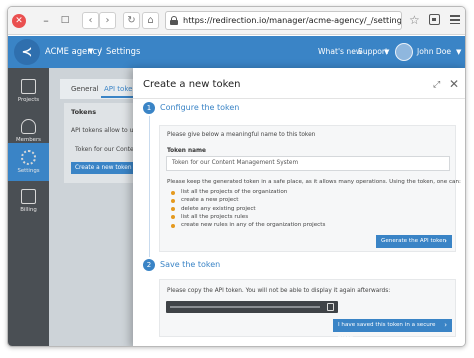 Image resolution: width=474 pixels, height=358 pixels. I want to click on step-connector, so click(149, 186).